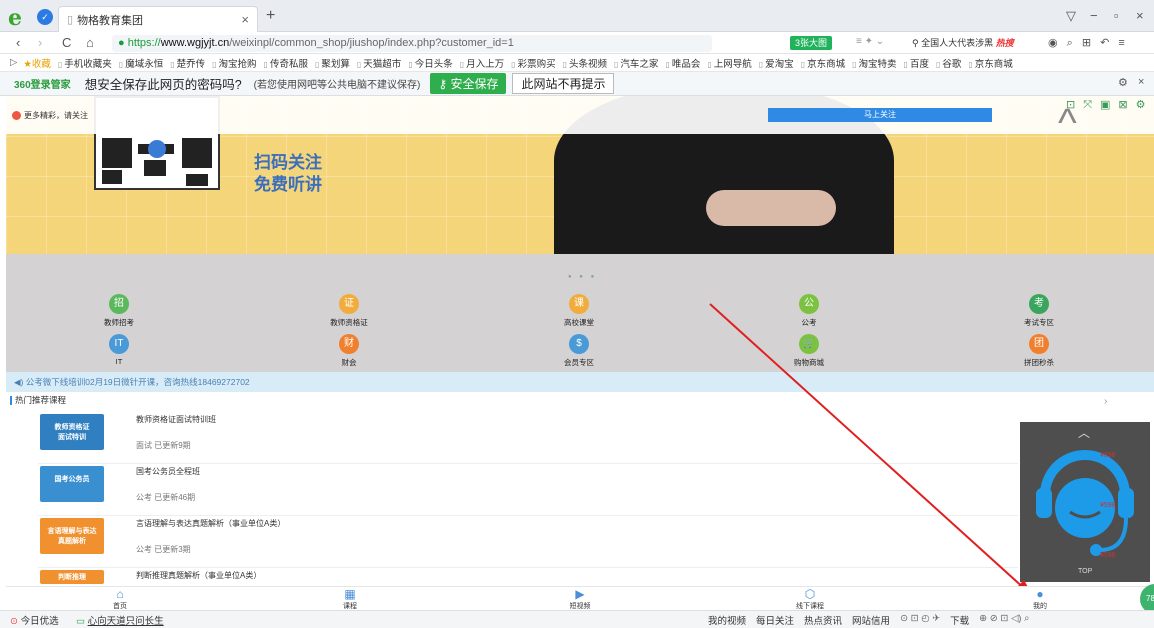 This screenshot has width=1154, height=628. I want to click on menu-icon: ▽, so click(1071, 16).